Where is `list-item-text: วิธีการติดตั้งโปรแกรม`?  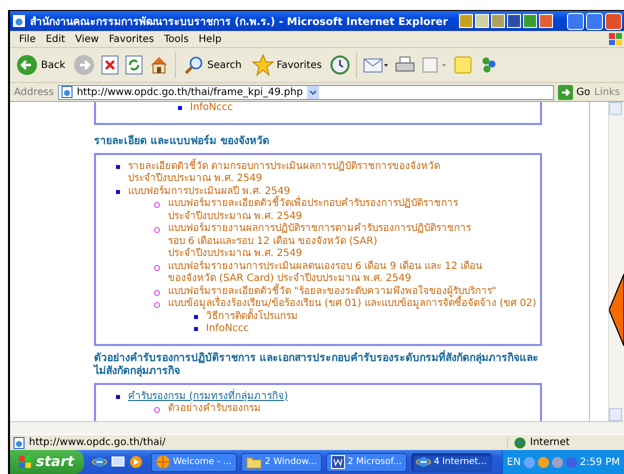
list-item-text: วิธีการติดตั้งโปรแกรม is located at coordinates (252, 316).